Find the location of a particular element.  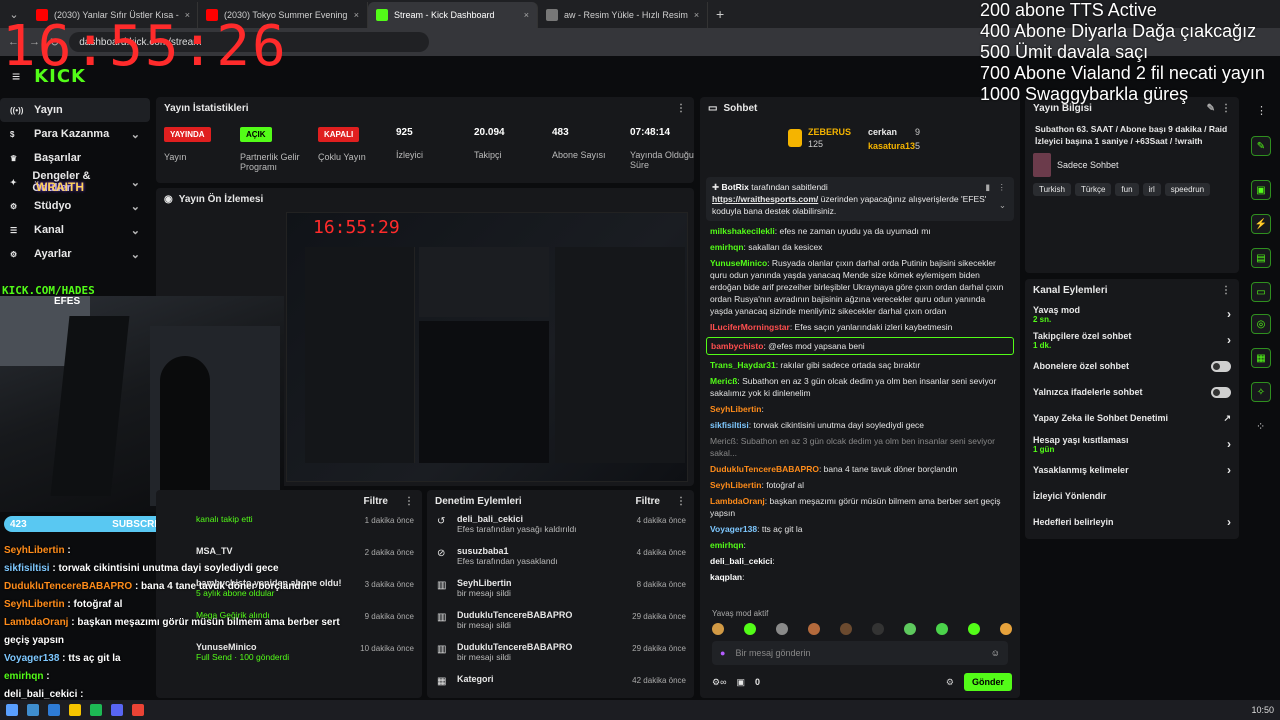

pinned-by: BotRix is located at coordinates (734, 187).